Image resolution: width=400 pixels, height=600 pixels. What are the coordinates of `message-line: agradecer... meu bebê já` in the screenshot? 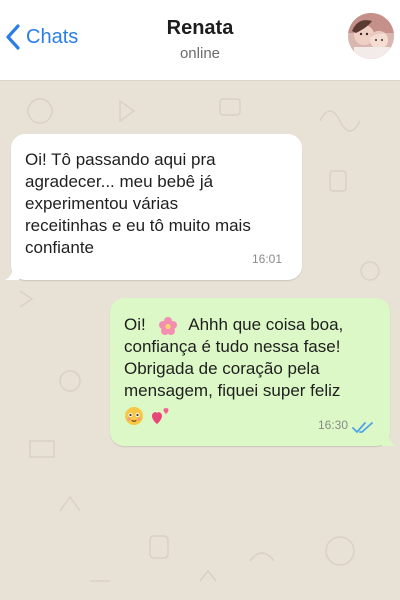 It's located at (119, 181).